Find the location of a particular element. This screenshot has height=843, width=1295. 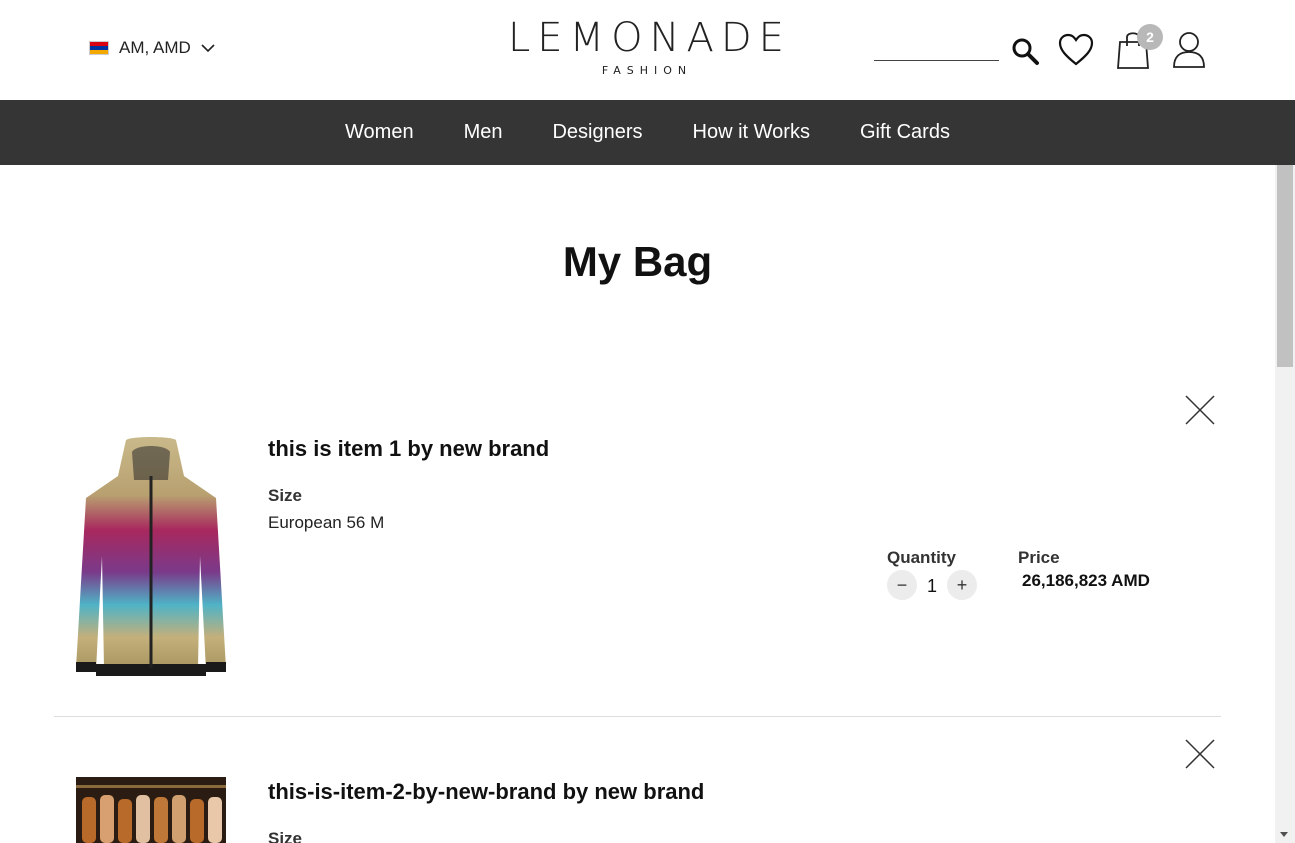

locale-selector: AM, AMD is located at coordinates (152, 48).